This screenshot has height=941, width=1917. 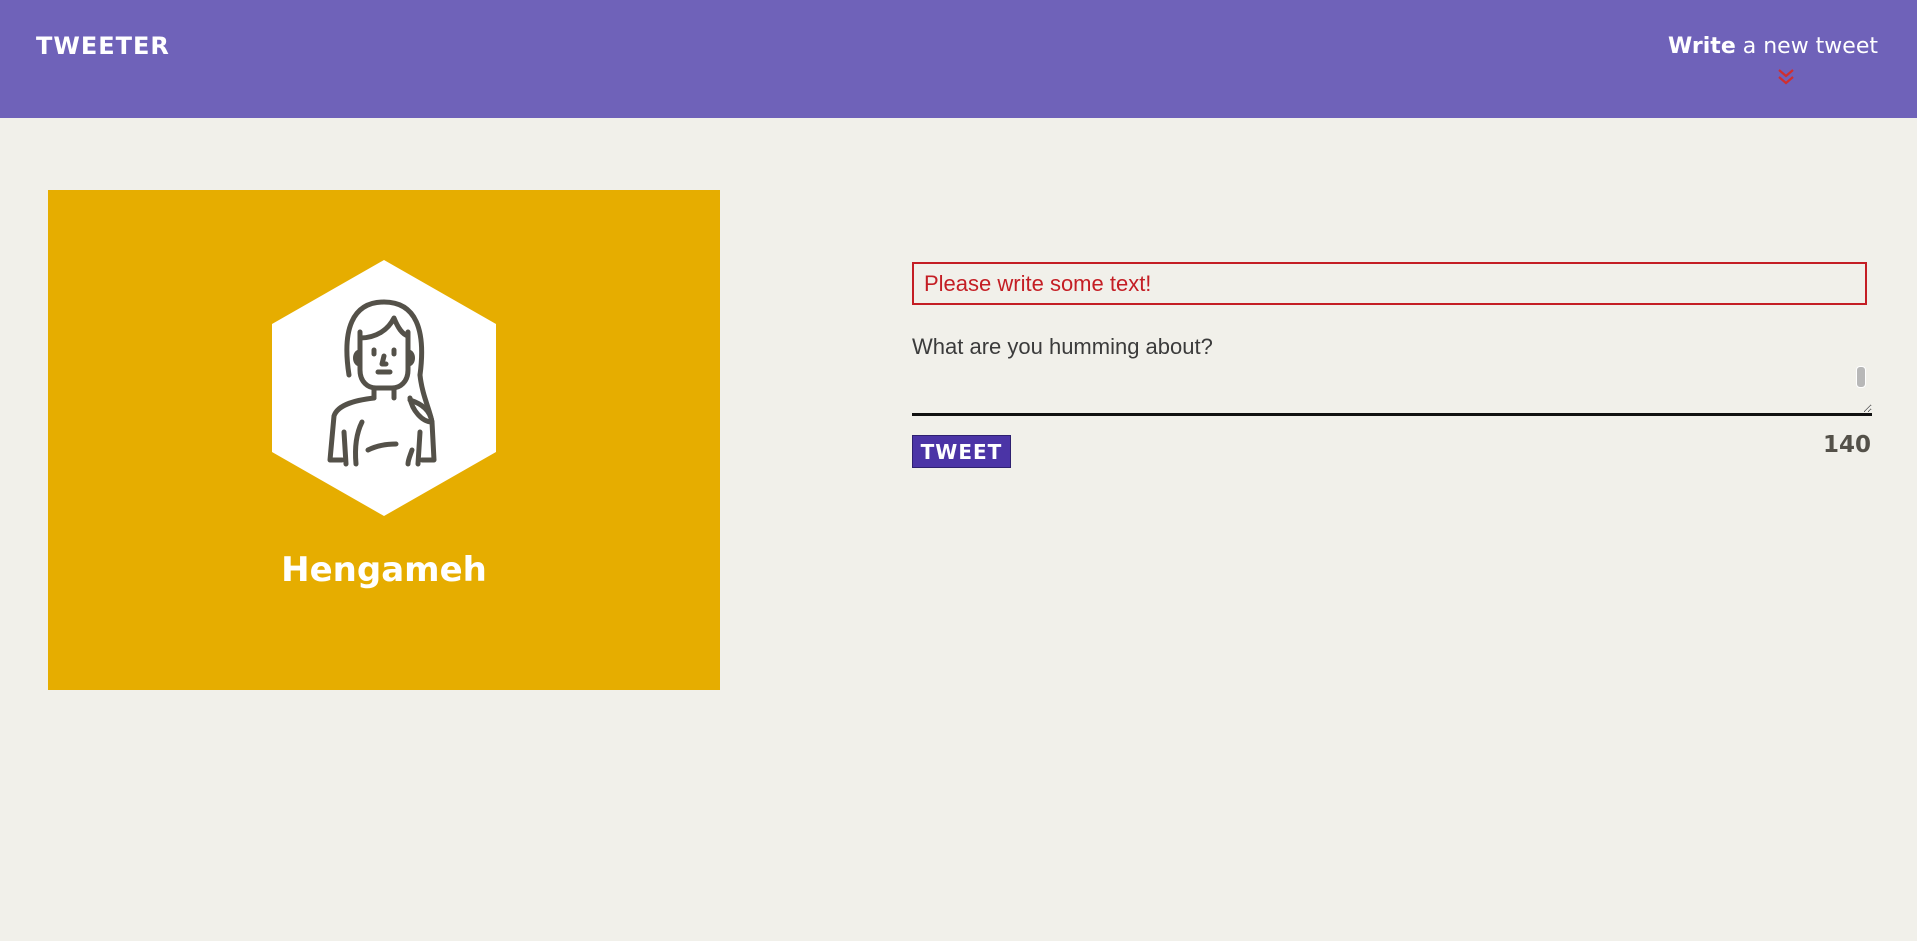 I want to click on character-counter: 140, so click(x=1846, y=445).